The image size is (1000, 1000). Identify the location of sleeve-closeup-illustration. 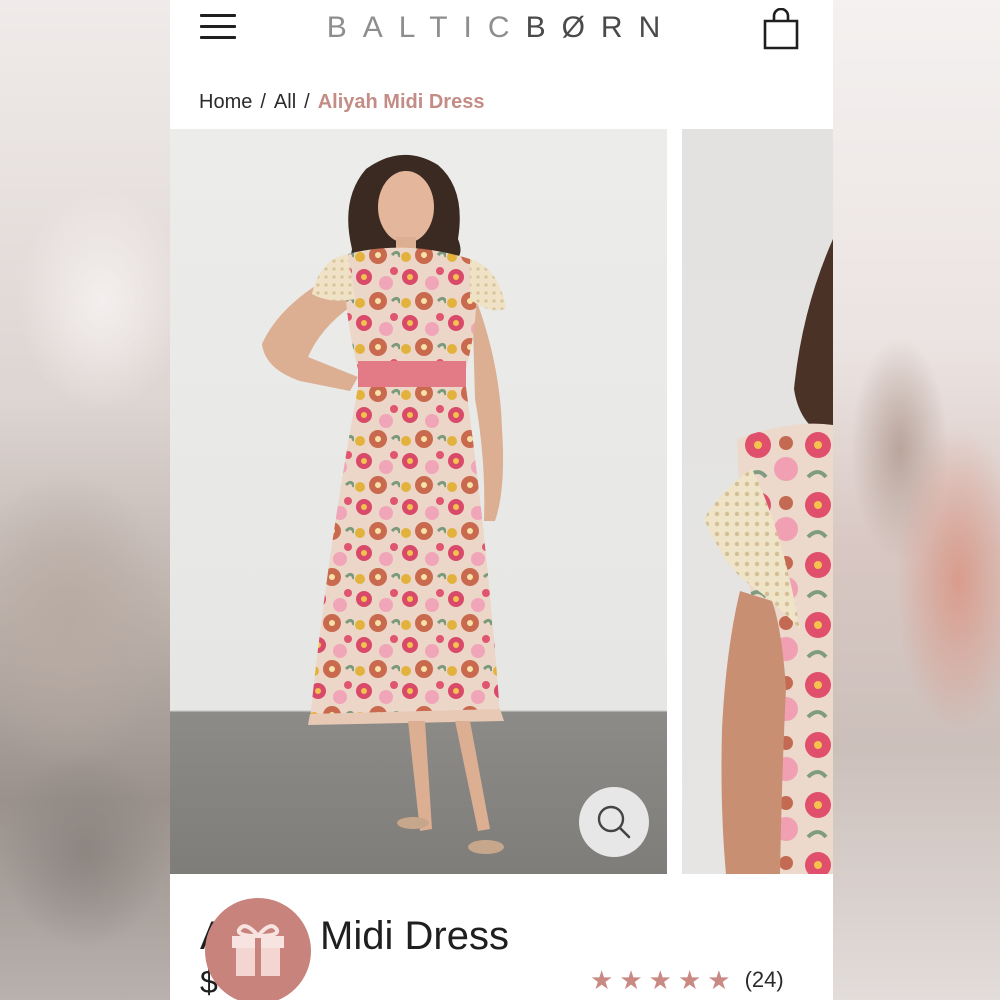
(768, 556).